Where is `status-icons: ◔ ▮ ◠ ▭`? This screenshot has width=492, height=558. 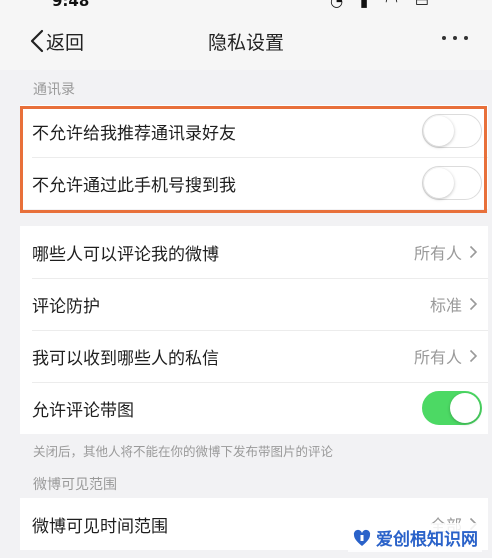
status-icons: ◔ ▮ ◠ ▭ is located at coordinates (382, 5).